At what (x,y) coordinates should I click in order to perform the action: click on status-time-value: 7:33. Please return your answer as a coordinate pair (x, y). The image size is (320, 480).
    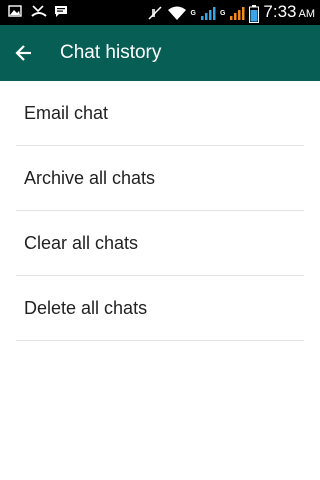
    Looking at the image, I should click on (280, 11).